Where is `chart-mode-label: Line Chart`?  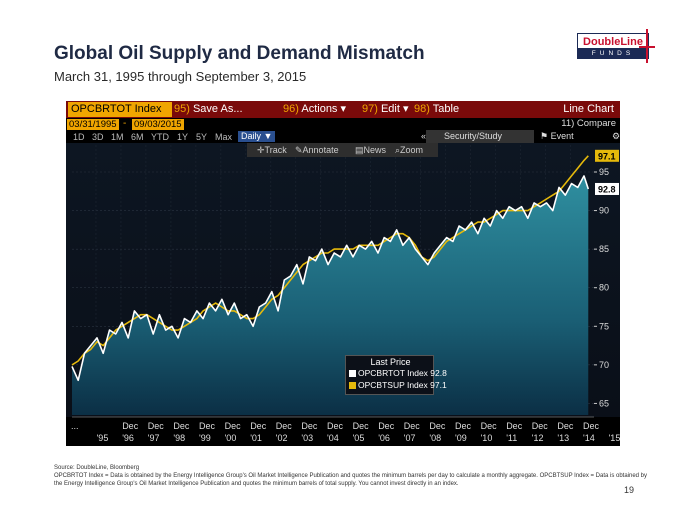 chart-mode-label: Line Chart is located at coordinates (588, 109).